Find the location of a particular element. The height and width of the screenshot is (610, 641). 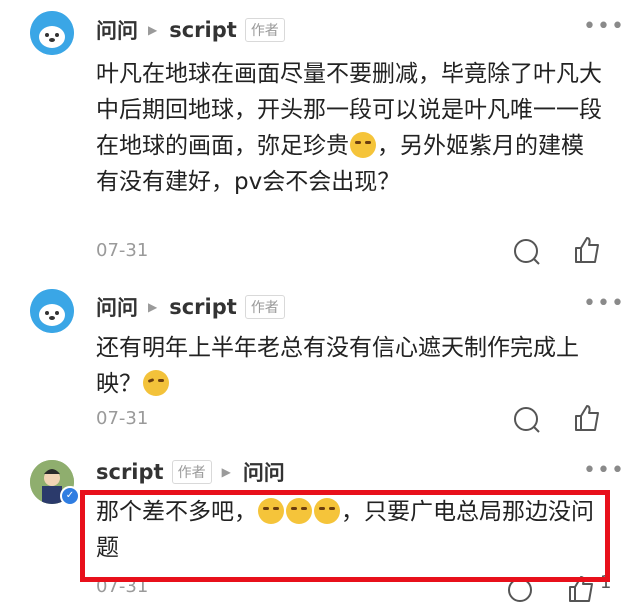

author-name: script is located at coordinates (130, 472).